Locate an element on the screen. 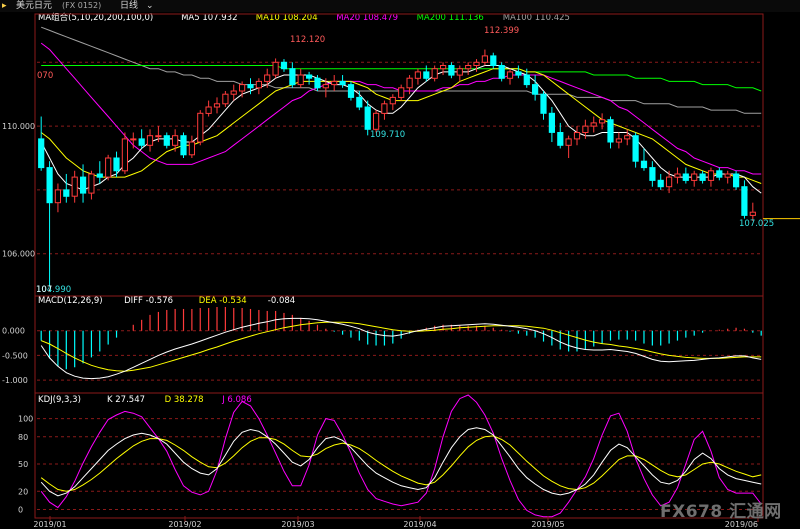 The image size is (800, 529). y-tick-label: 50 is located at coordinates (23, 464).